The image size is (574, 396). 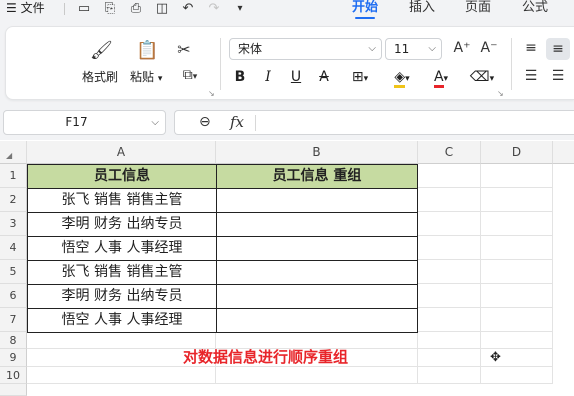 I want to click on align-middle-icon: ≡, so click(x=558, y=49).